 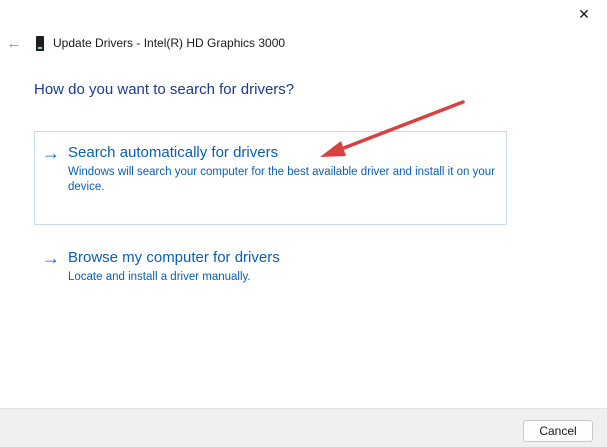 I want to click on display-adapter-icon, so click(x=40, y=43).